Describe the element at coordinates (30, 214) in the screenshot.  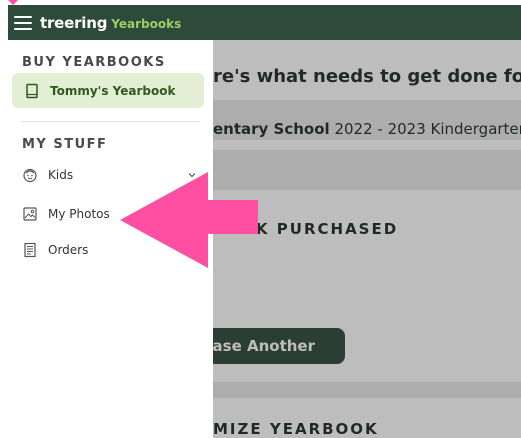
I see `photo-icon` at that location.